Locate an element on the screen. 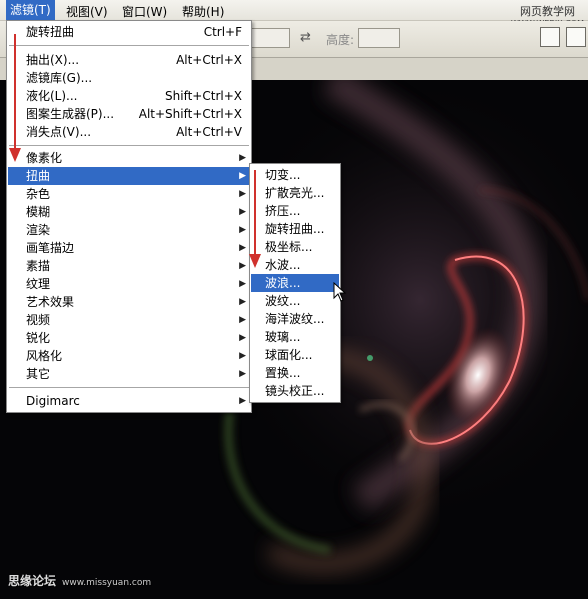 The width and height of the screenshot is (588, 599). menu-item-shortcut: Alt+Ctrl+X is located at coordinates (209, 60).